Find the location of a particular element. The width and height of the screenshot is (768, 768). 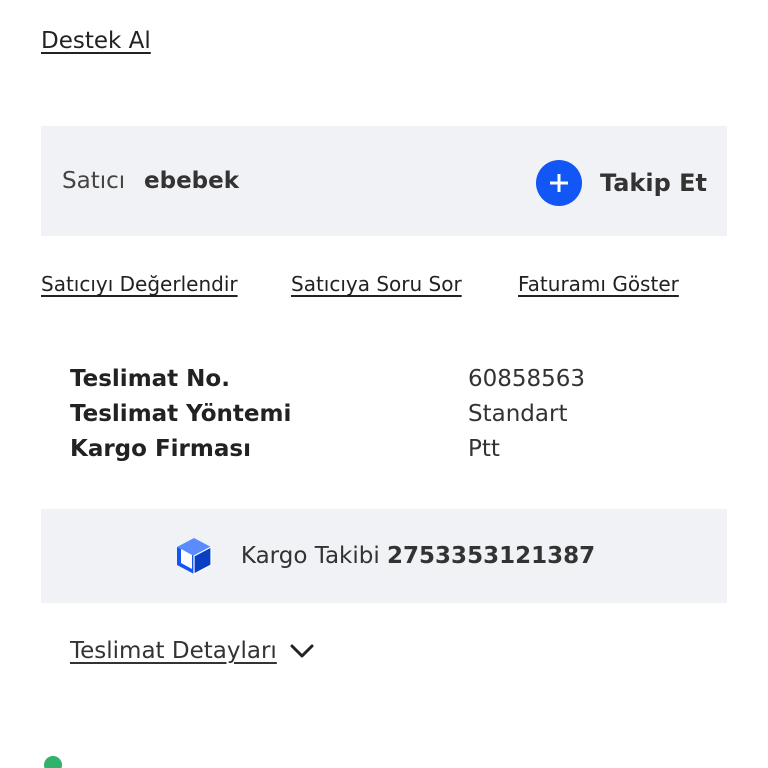

cargo-tracking-text: Kargo Takibi 2753353121387 is located at coordinates (418, 556).